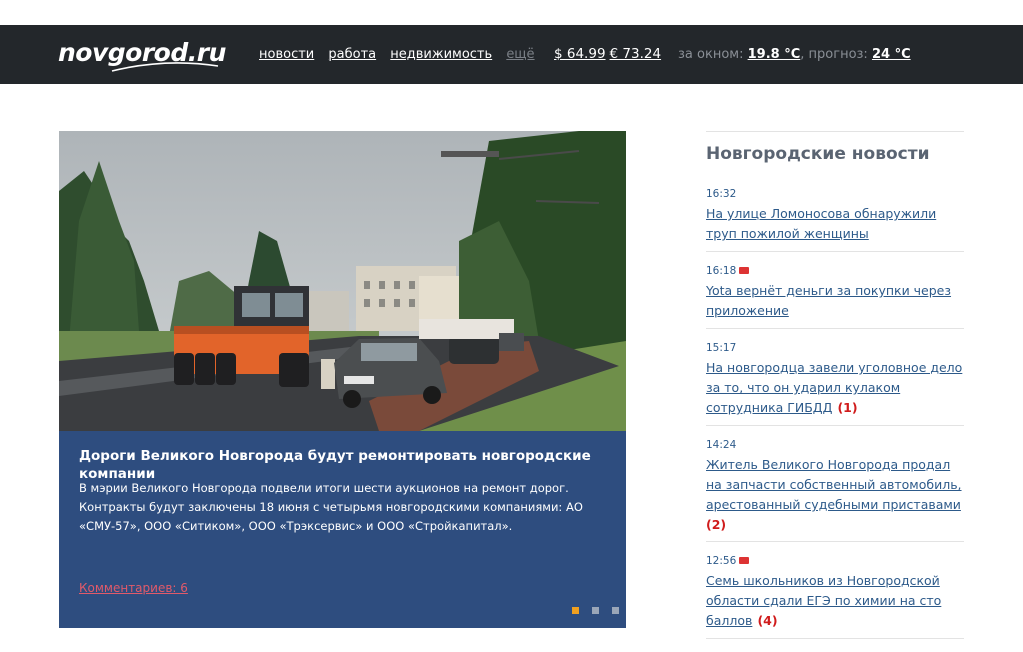  Describe the element at coordinates (711, 54) in the screenshot. I see `weather-outside-label: за окном:` at that location.